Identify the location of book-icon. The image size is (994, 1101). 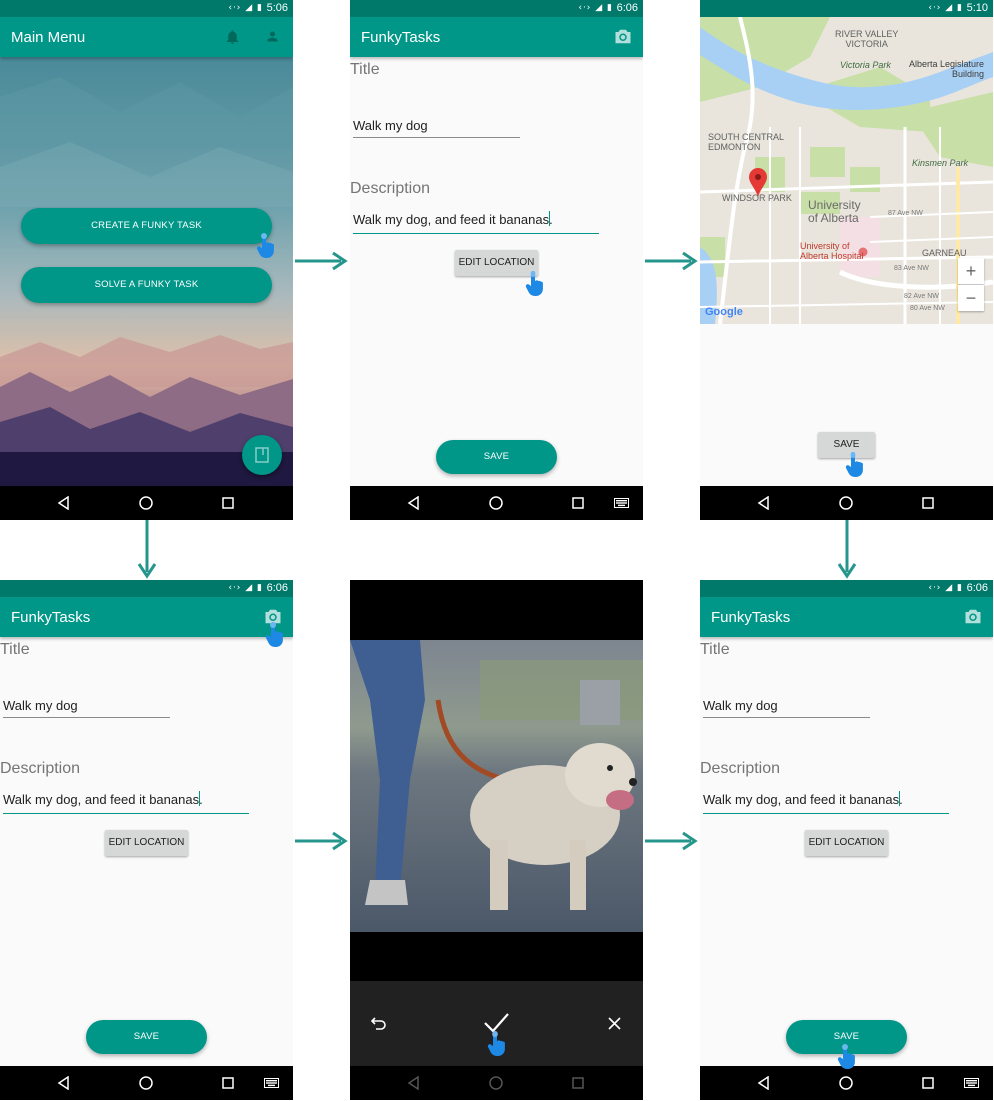
(262, 455).